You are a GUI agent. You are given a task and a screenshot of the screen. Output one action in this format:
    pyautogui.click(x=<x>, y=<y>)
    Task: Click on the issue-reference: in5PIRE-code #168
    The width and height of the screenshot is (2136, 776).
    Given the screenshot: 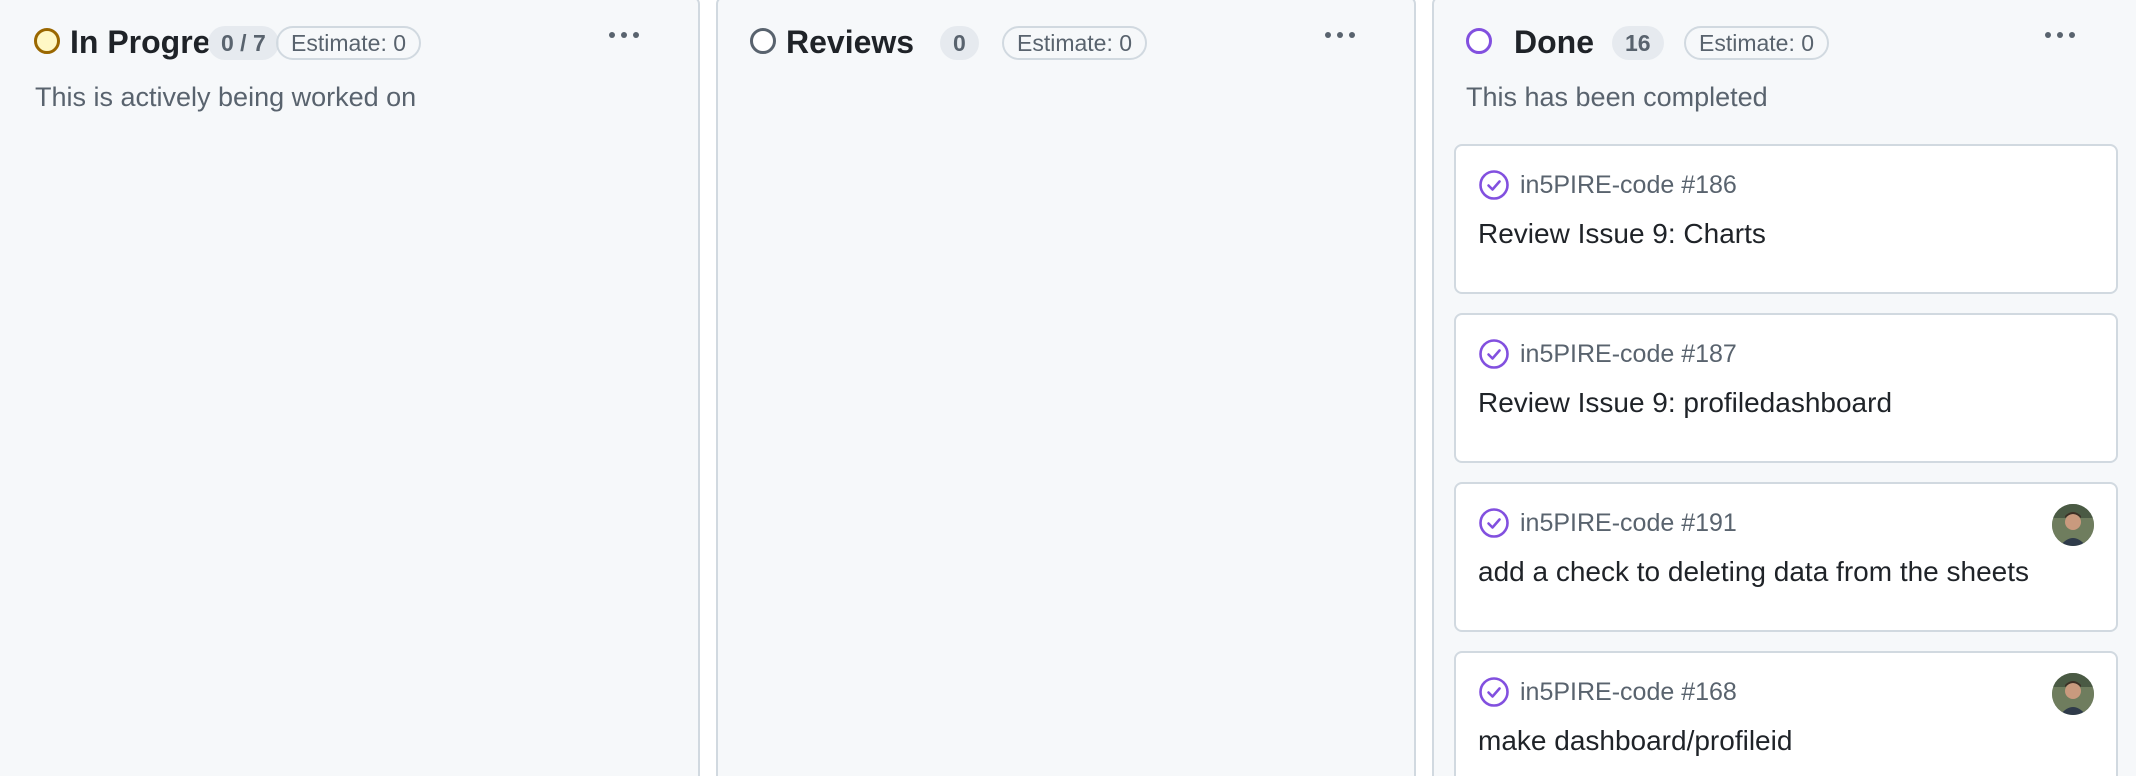 What is the action you would take?
    pyautogui.click(x=1607, y=692)
    